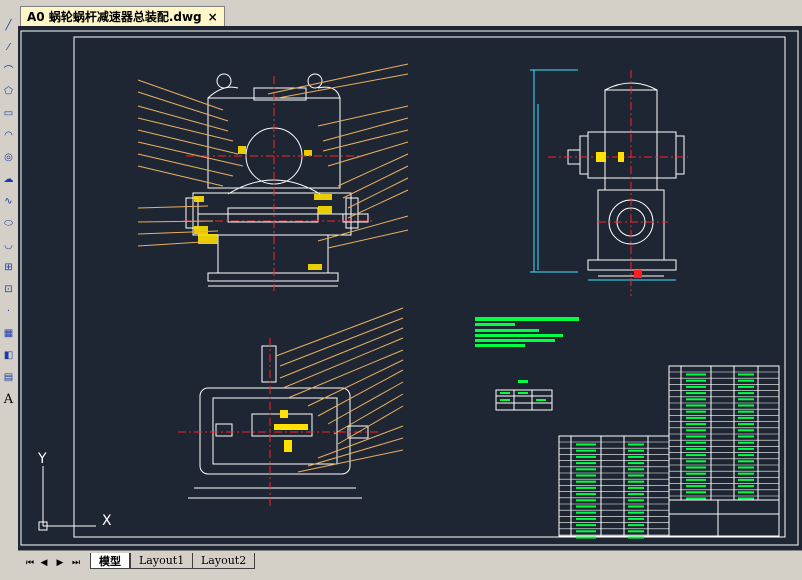 The image size is (802, 580). Describe the element at coordinates (213, 17) in the screenshot. I see `close-icon: ×` at that location.